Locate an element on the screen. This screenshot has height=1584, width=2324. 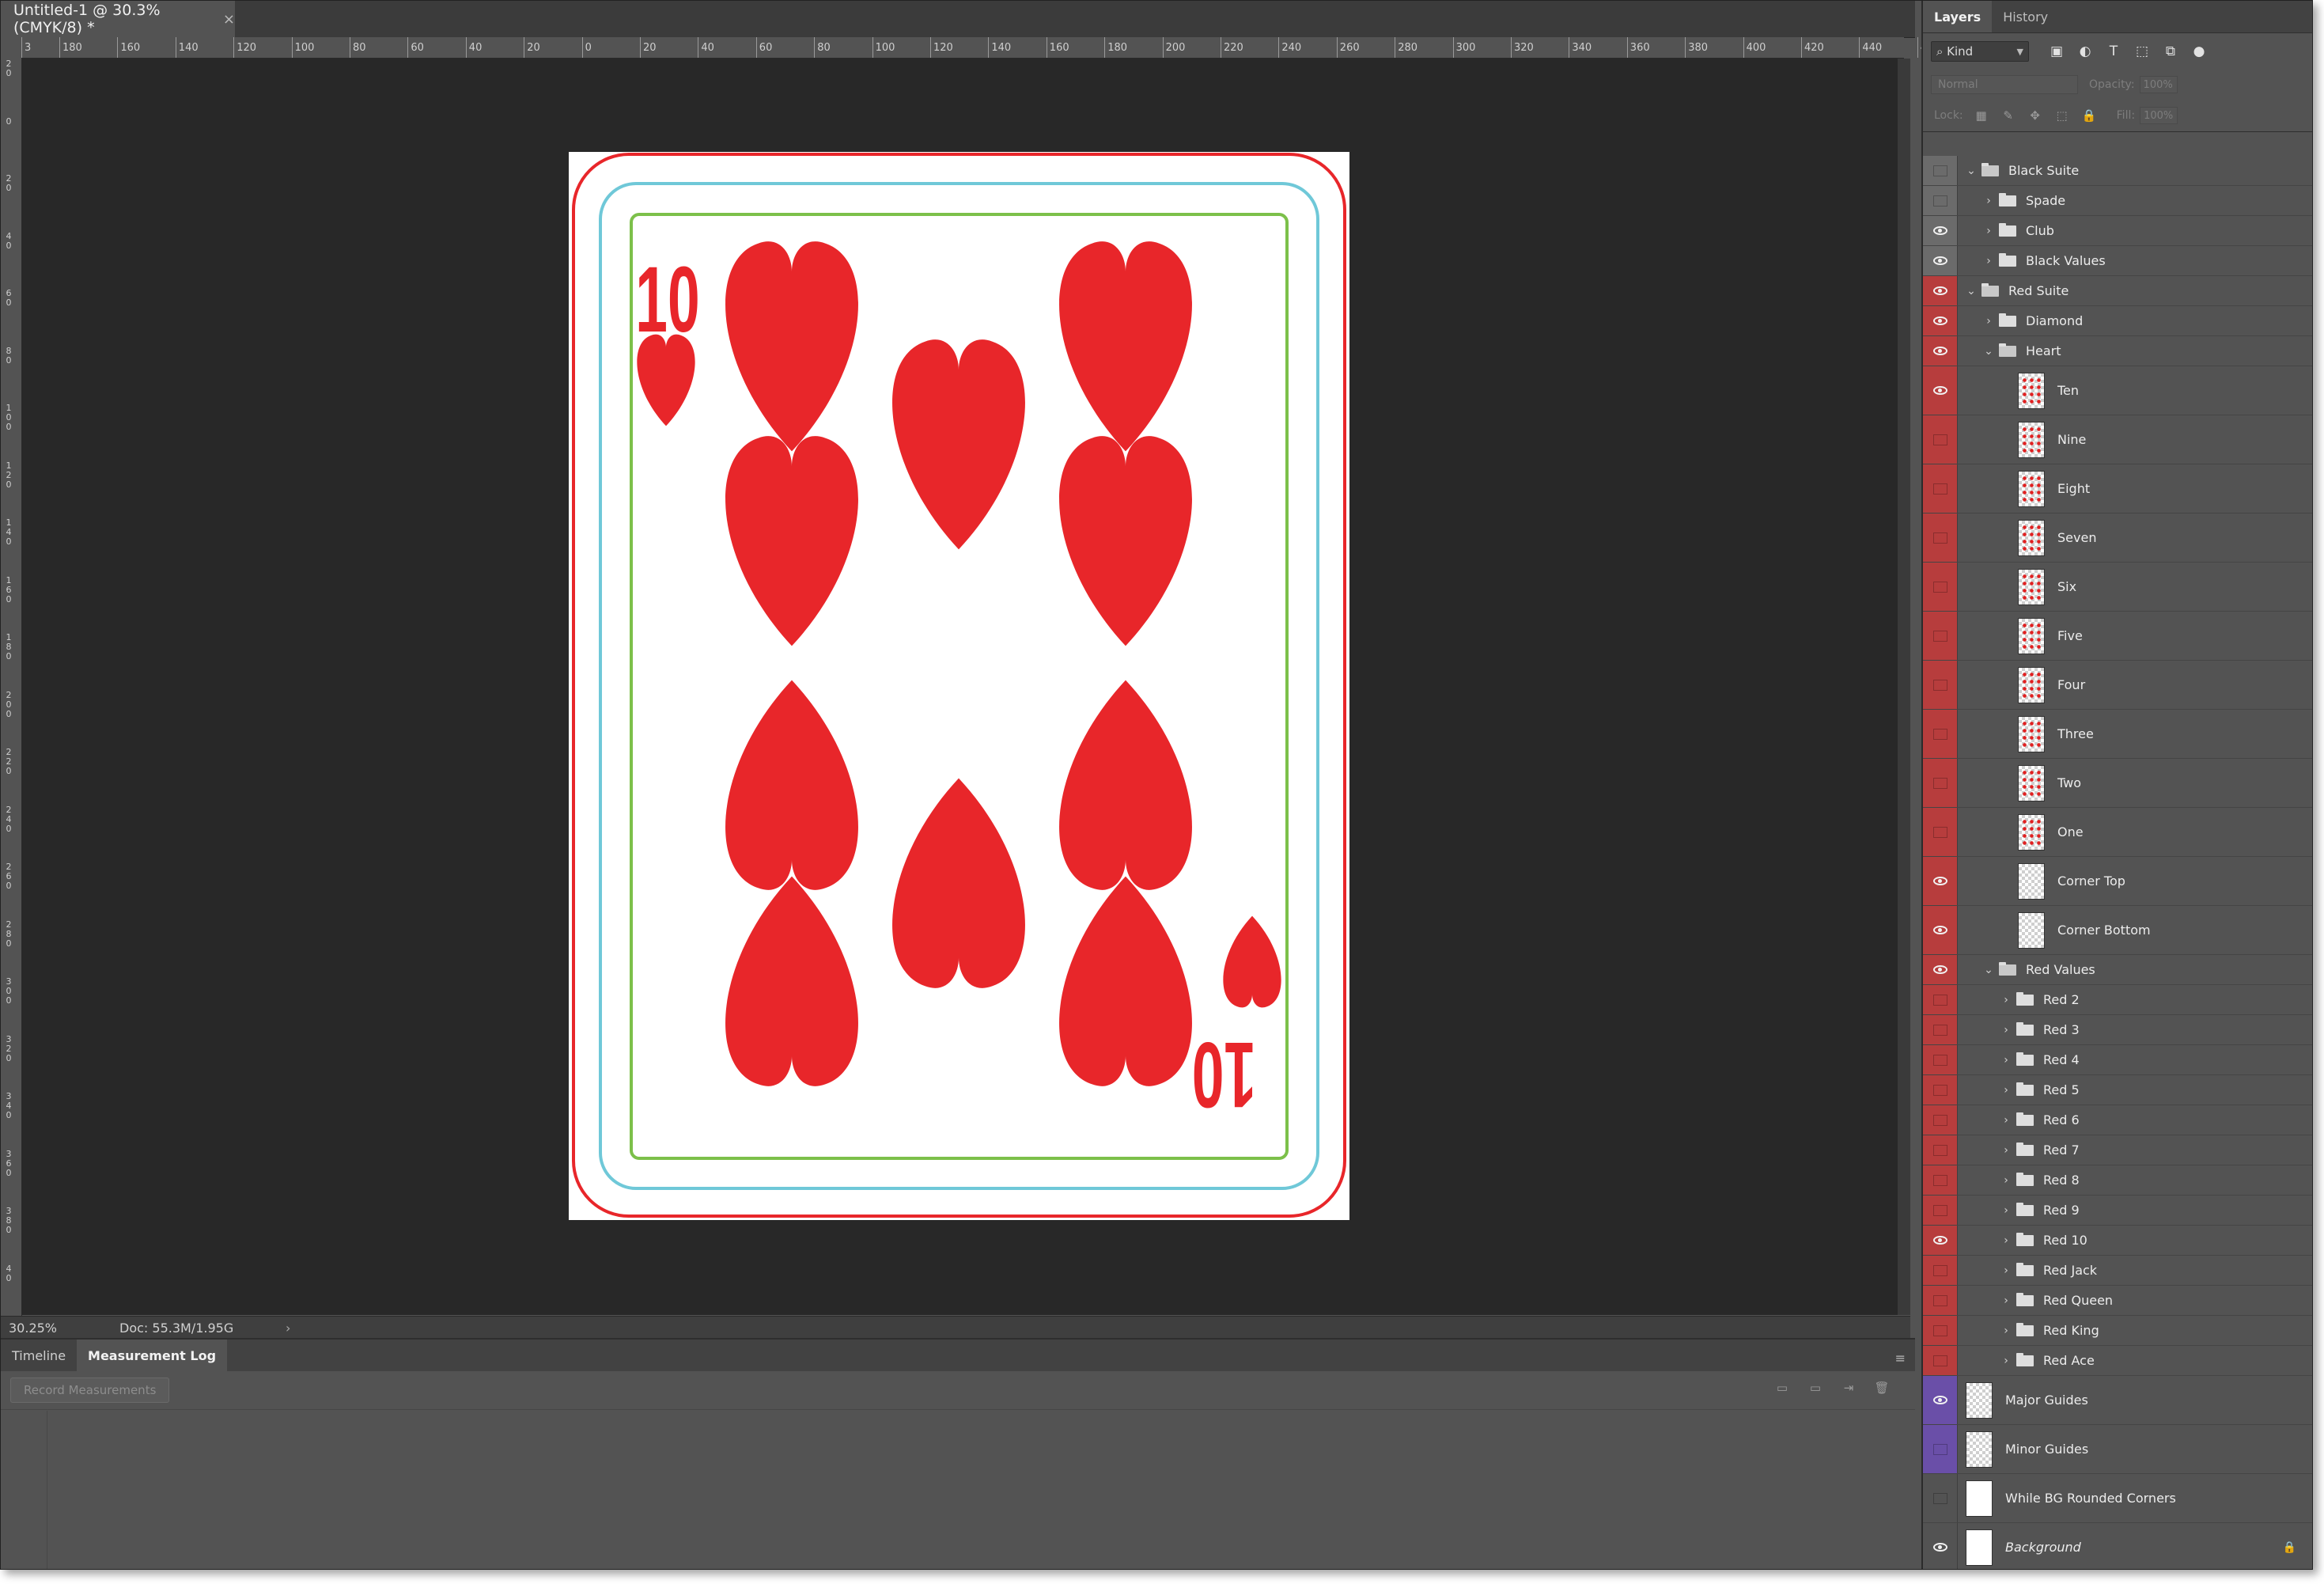
fill-field: 100% is located at coordinates (2159, 115).